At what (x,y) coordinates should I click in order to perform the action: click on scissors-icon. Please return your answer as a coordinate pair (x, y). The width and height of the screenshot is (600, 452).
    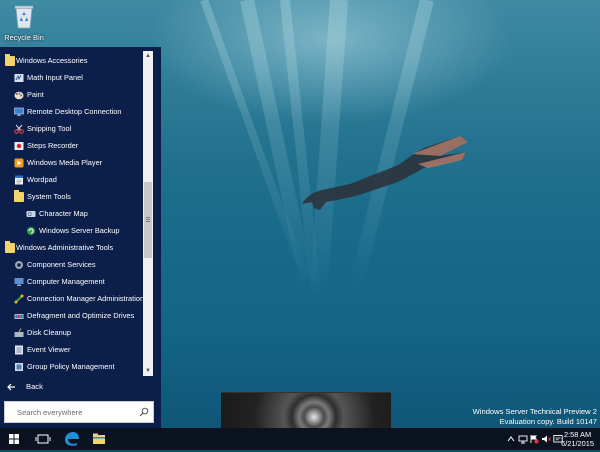
    Looking at the image, I should click on (19, 129).